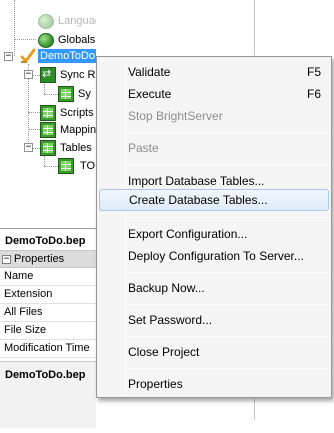  What do you see at coordinates (48, 277) in the screenshot?
I see `property-row: Name` at bounding box center [48, 277].